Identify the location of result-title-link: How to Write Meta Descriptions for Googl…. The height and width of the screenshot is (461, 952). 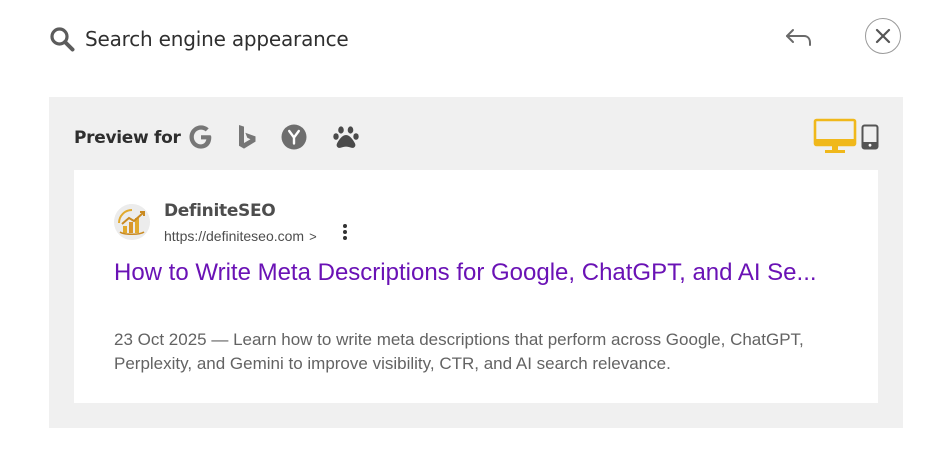
(474, 272).